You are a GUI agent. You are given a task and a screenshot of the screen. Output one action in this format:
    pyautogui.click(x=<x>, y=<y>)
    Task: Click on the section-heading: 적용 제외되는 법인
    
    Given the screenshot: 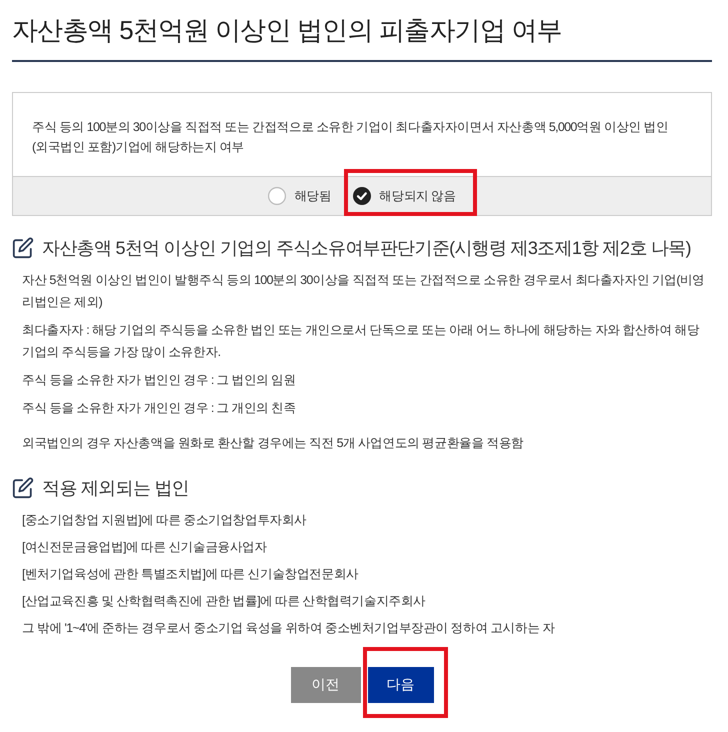 What is the action you would take?
    pyautogui.click(x=116, y=488)
    